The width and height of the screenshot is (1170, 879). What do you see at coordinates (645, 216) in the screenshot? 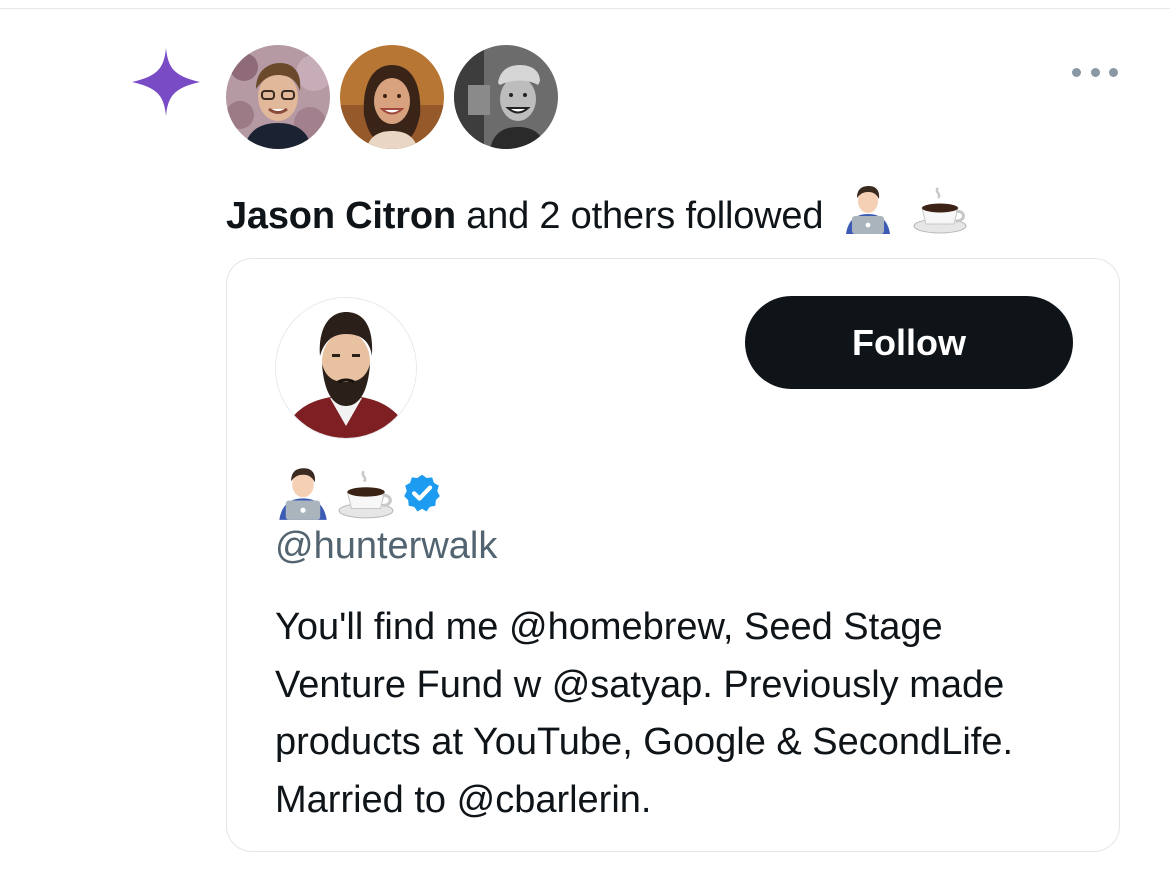
I see `activity-text: and 2 others followed` at bounding box center [645, 216].